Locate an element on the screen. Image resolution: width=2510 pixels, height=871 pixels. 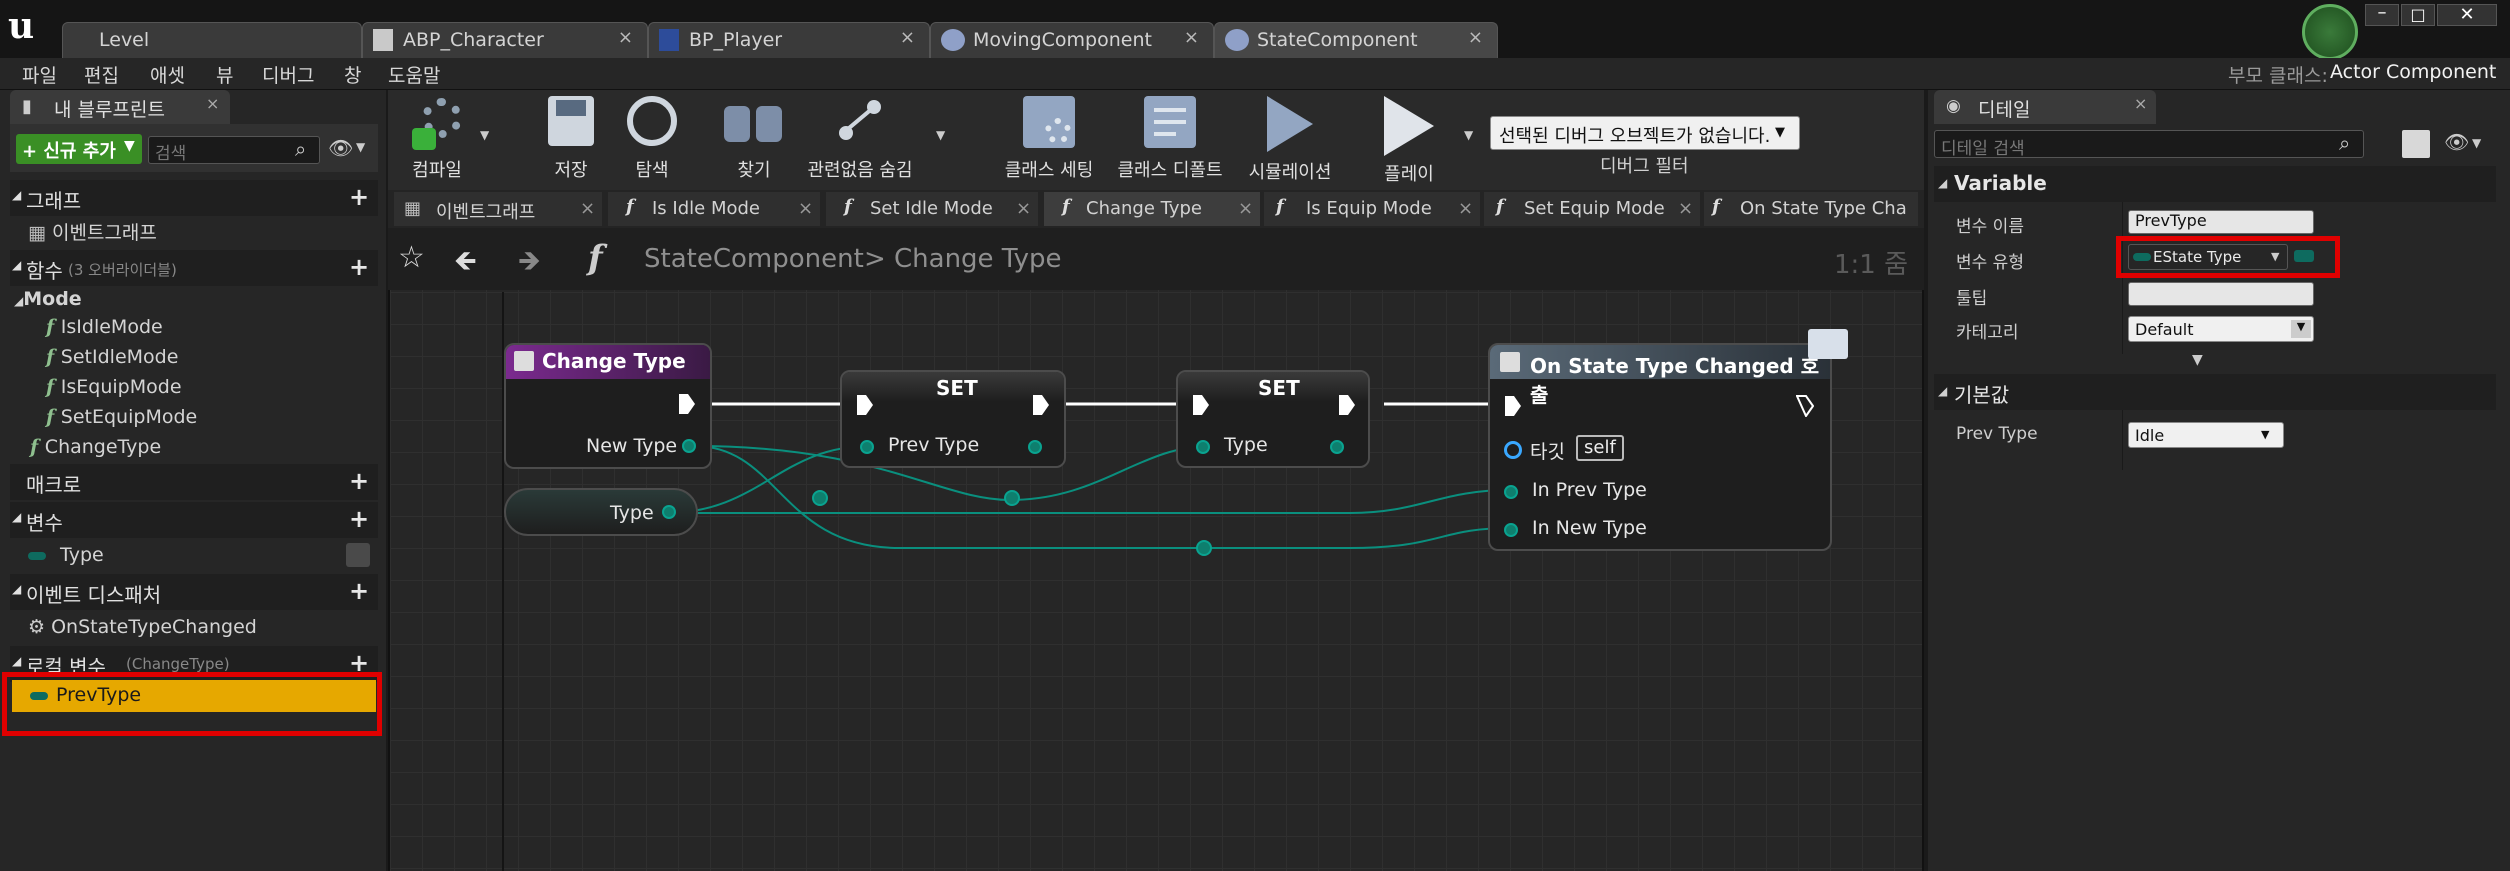
row-label-variable-name: 변수 이름 is located at coordinates (1990, 227).